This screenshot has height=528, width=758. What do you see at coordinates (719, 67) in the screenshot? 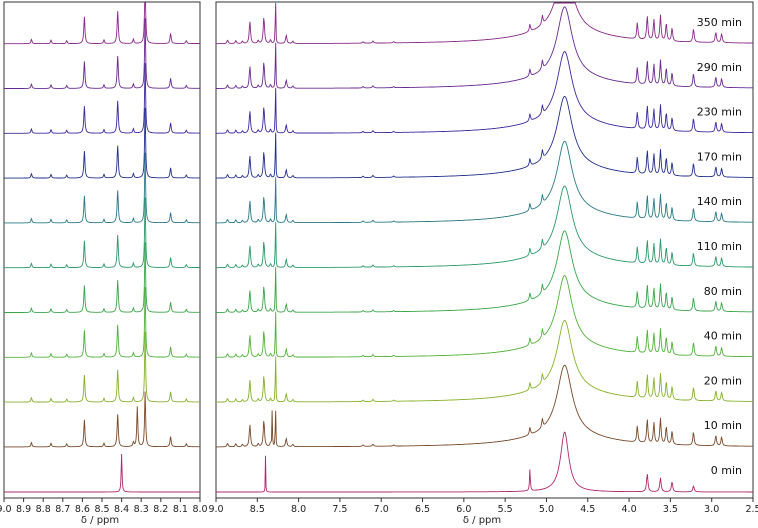
I see `series-label: 290 min` at bounding box center [719, 67].